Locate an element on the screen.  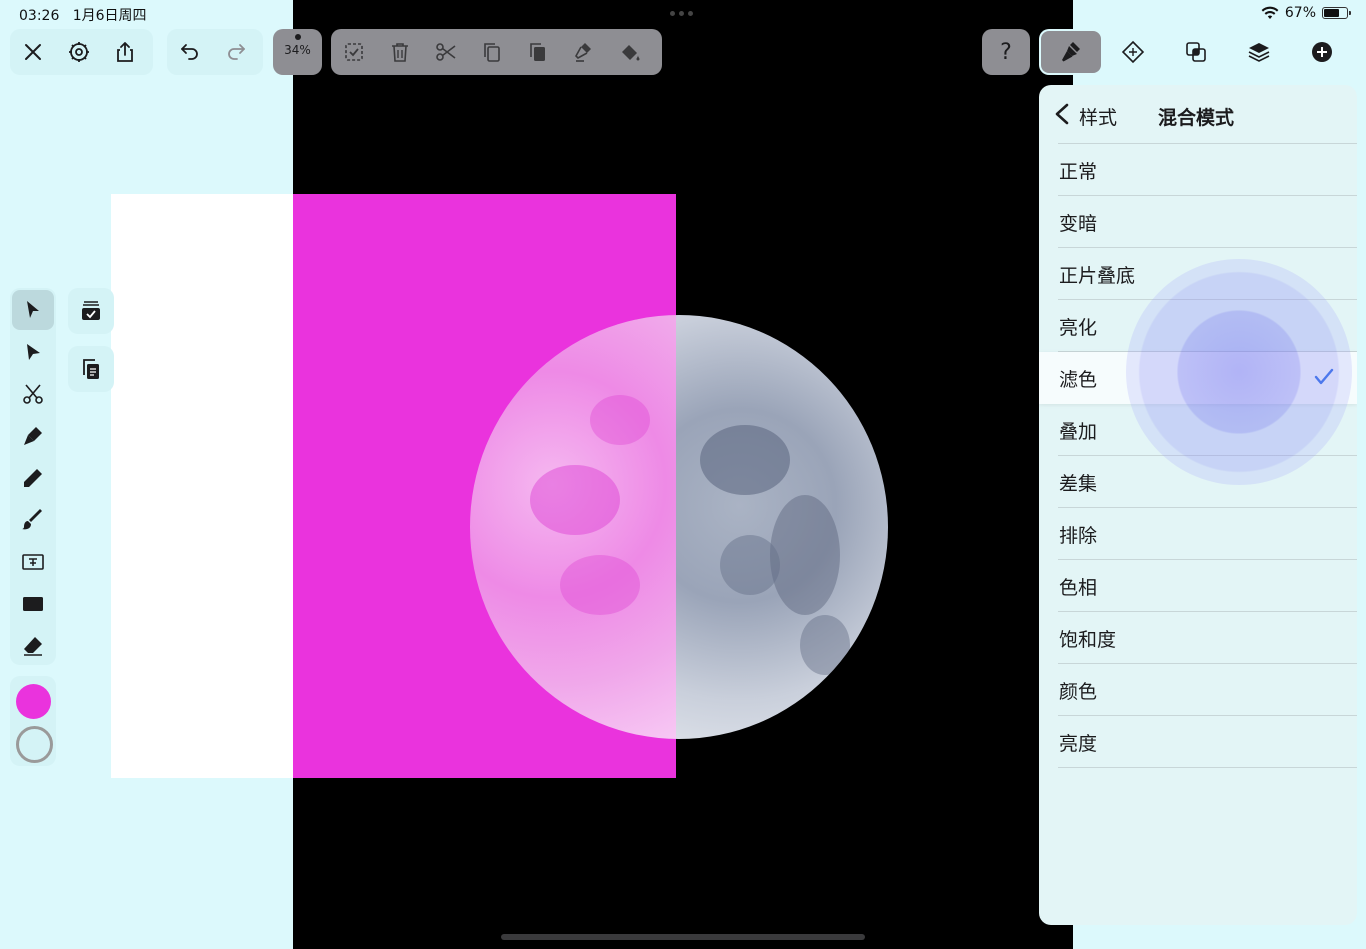
add-icon is located at coordinates (1321, 52).